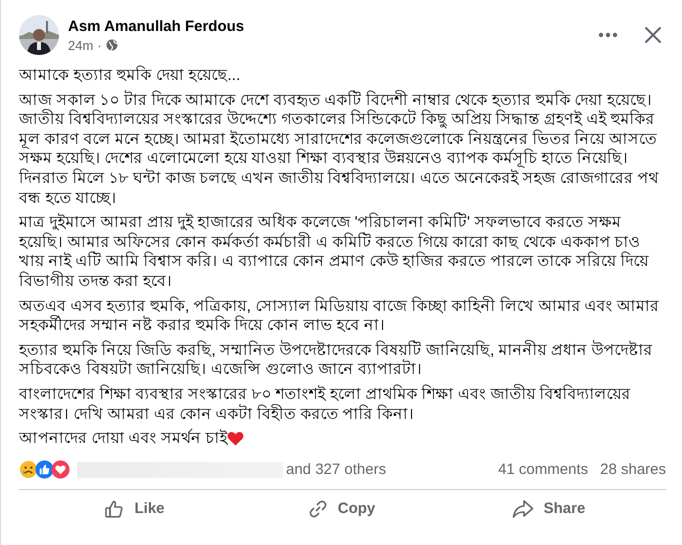  What do you see at coordinates (336, 469) in the screenshot?
I see `reaction-count: and 327 others` at bounding box center [336, 469].